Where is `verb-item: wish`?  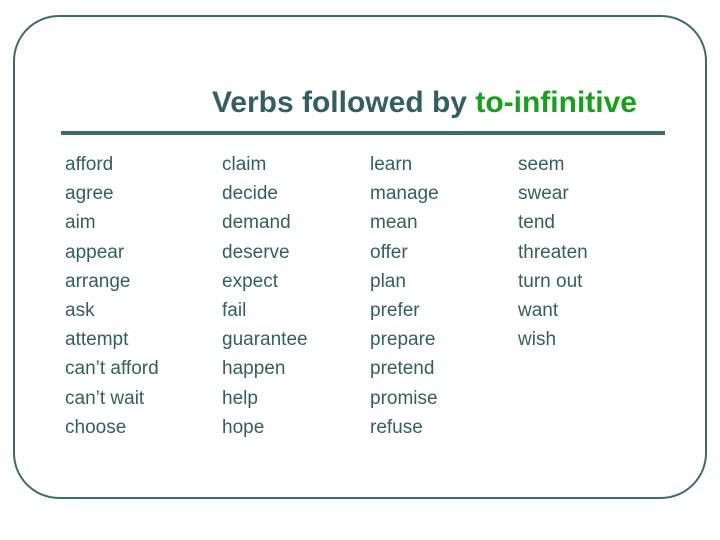 verb-item: wish is located at coordinates (537, 340).